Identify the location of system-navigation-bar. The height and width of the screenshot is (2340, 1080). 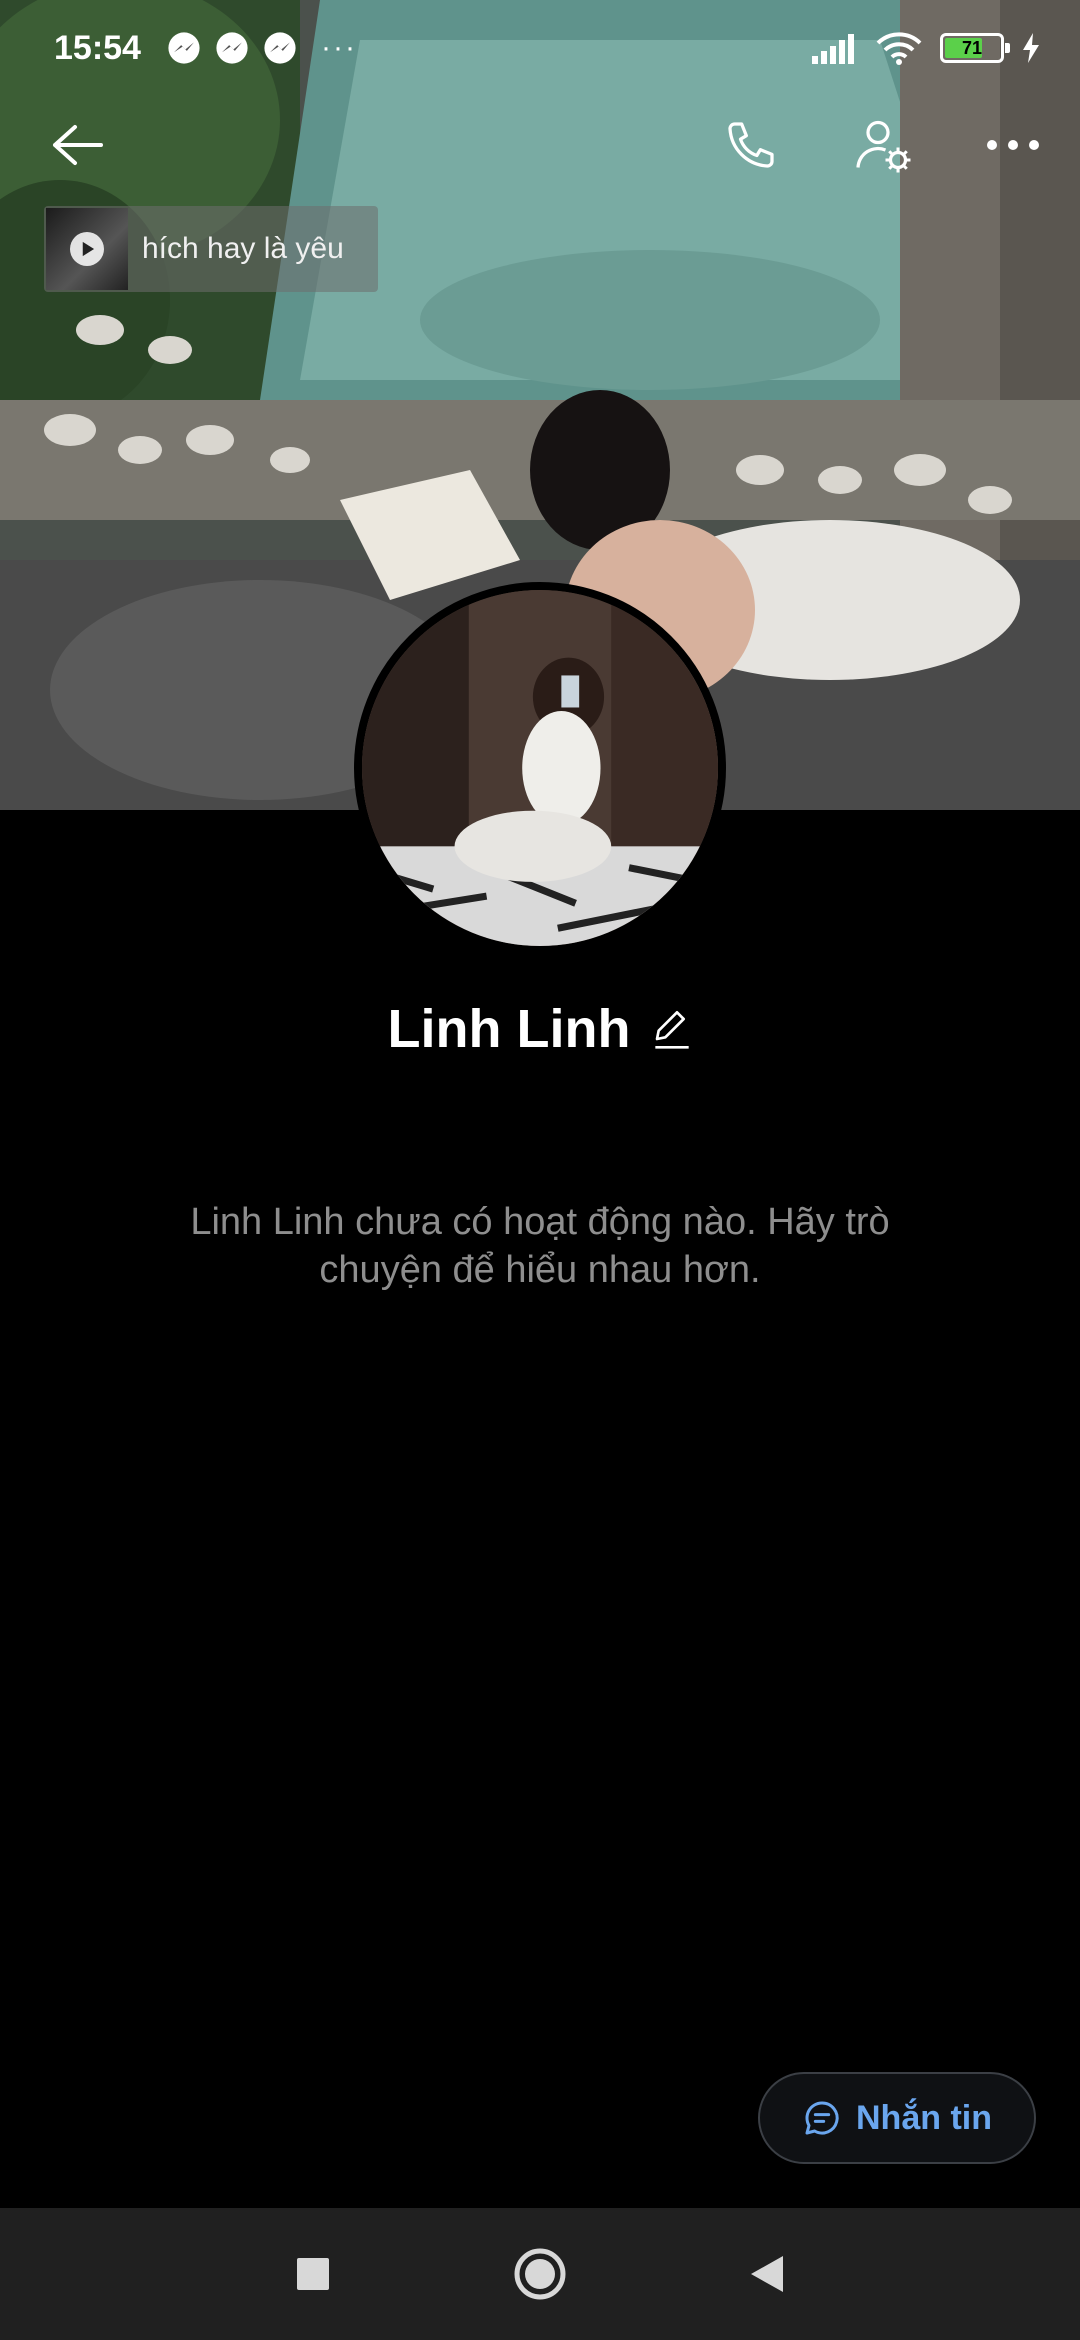
(540, 2274).